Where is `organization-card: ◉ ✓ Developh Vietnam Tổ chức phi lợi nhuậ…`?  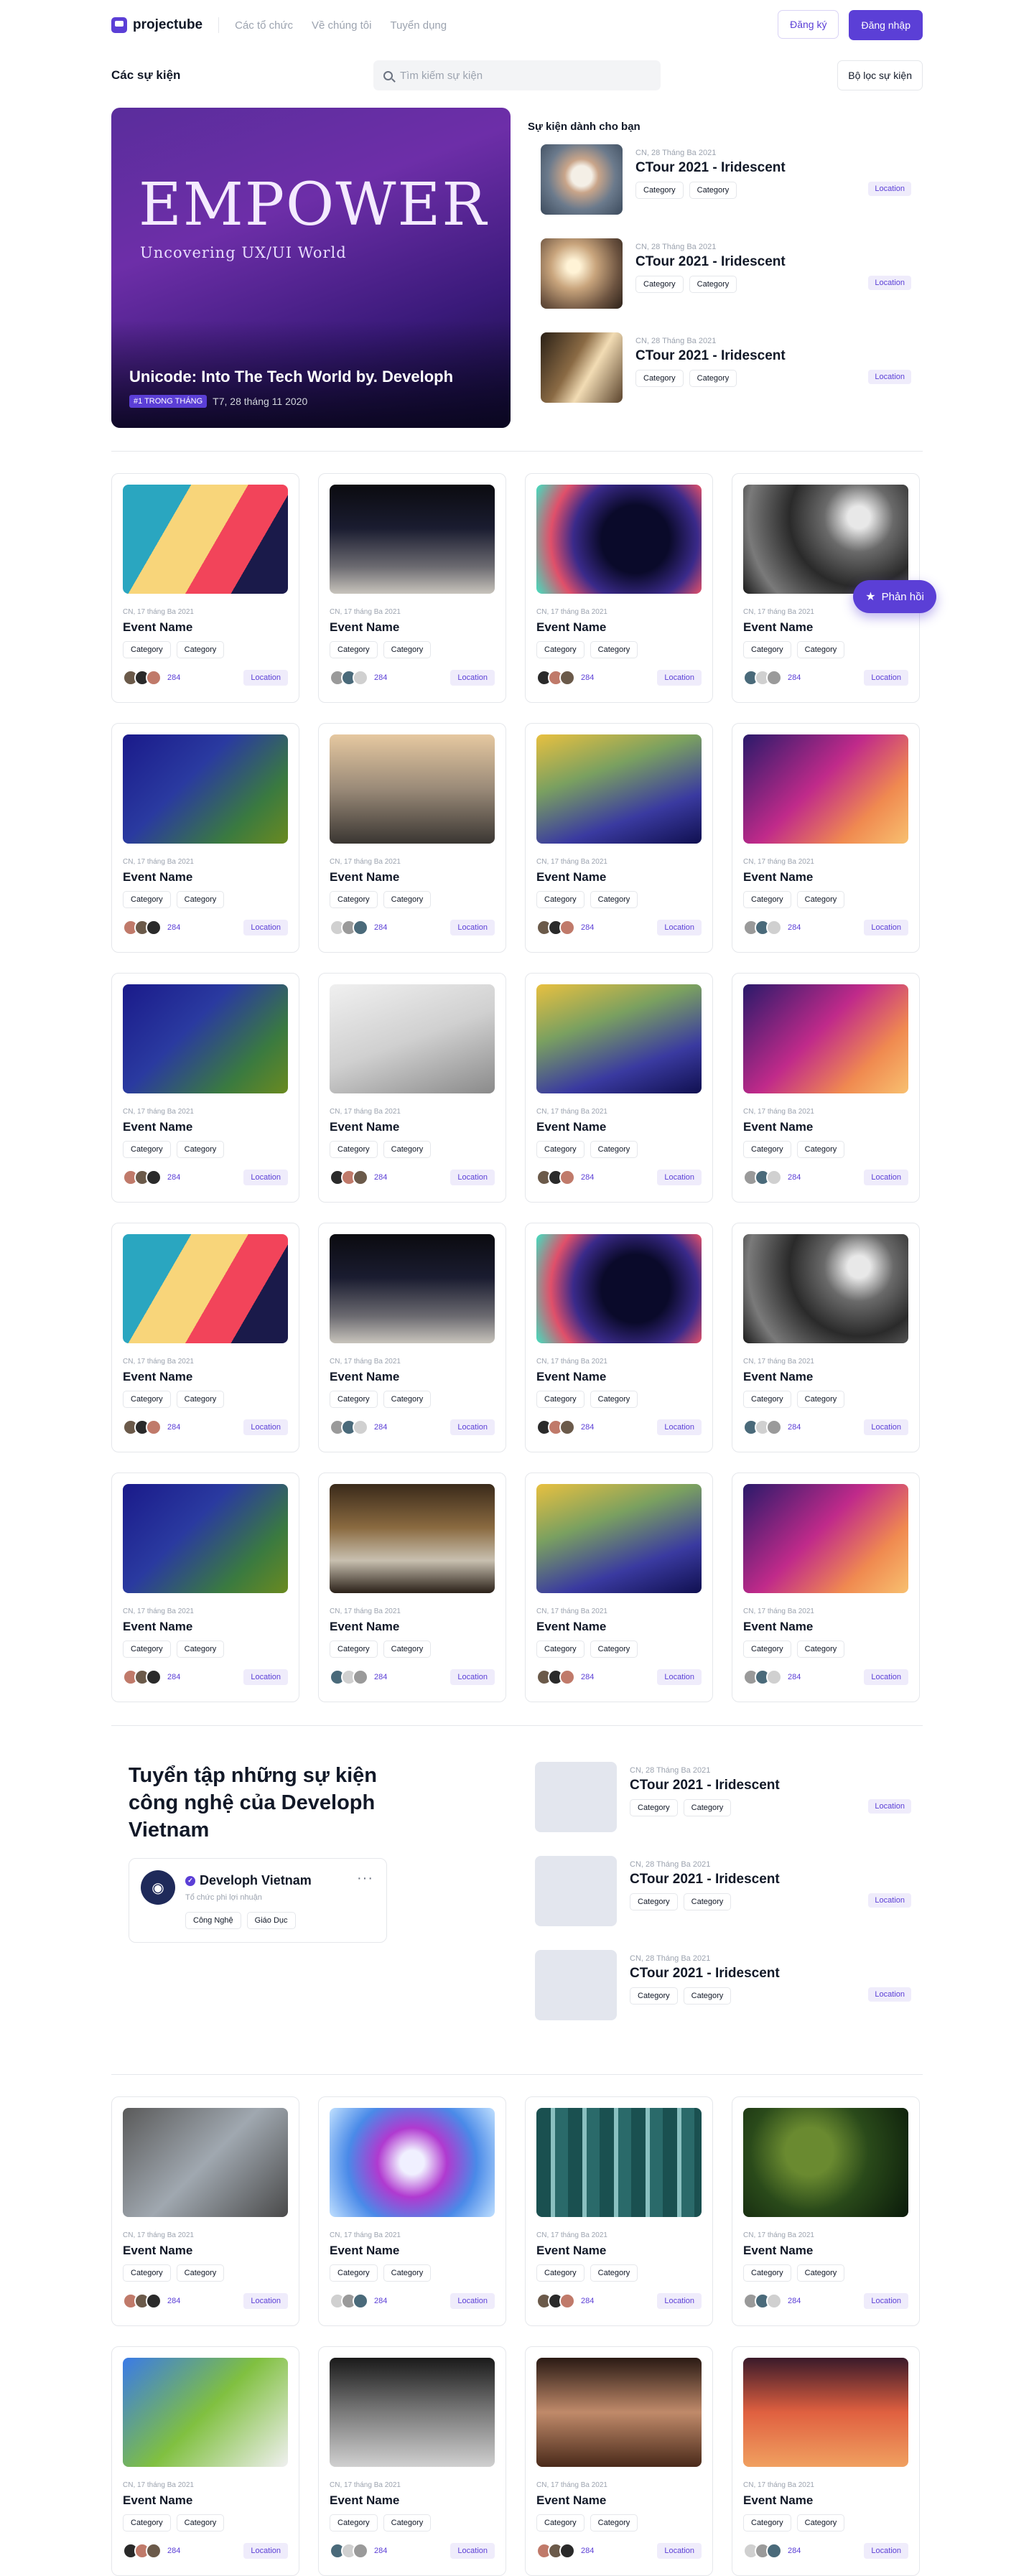
organization-card: ◉ ✓ Developh Vietnam Tổ chức phi lợi nhuậ… is located at coordinates (258, 1900).